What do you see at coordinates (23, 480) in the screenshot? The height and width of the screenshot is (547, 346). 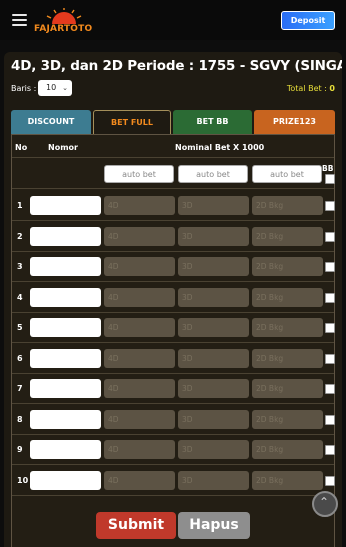 I see `row-number: 10` at bounding box center [23, 480].